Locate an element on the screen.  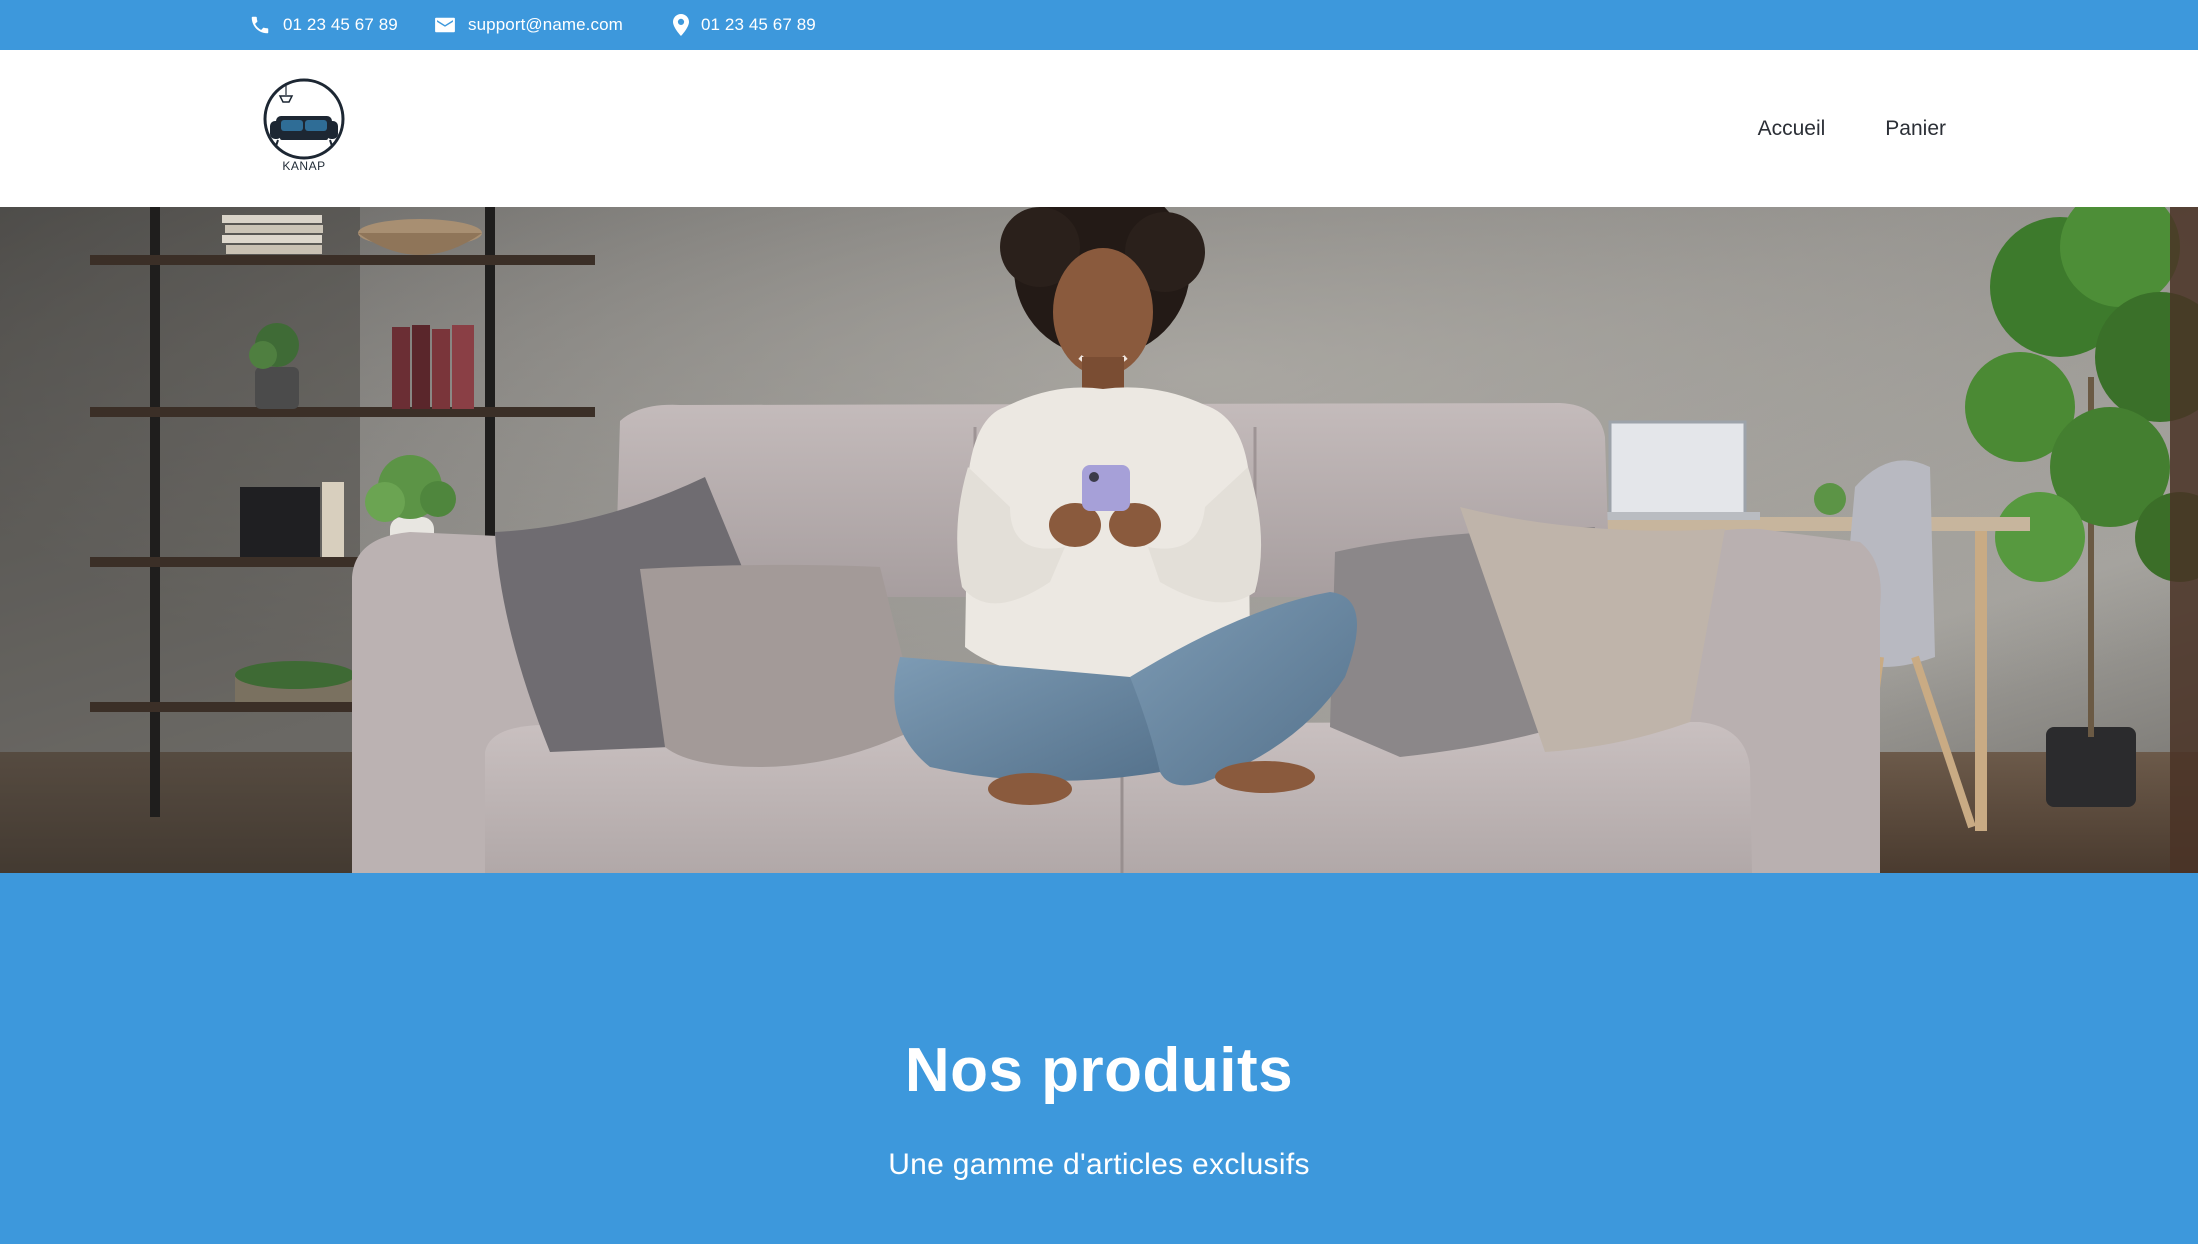
contact-phone-text: 01 23 45 67 89 is located at coordinates (340, 24).